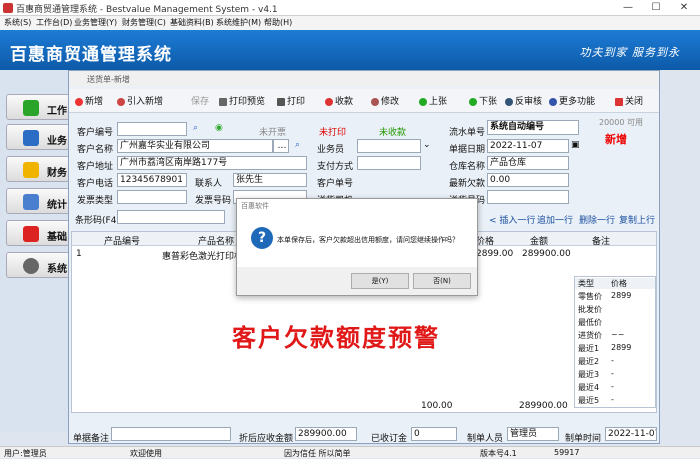 The height and width of the screenshot is (459, 700). I want to click on preview-icon, so click(223, 101).